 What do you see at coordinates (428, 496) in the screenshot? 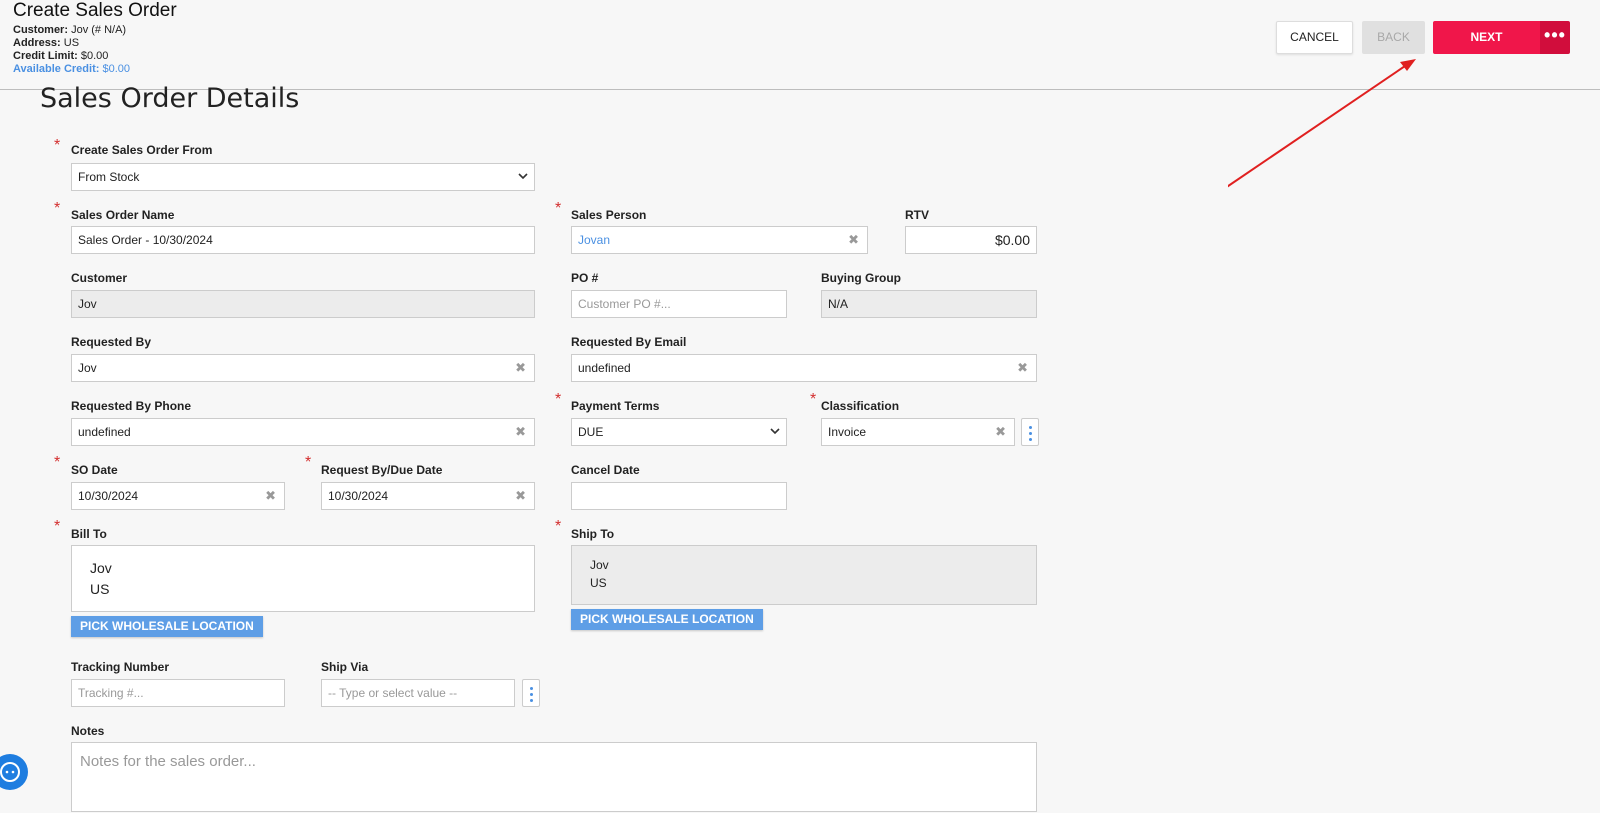
I see `due-date-input: 10/30/2024 ✖` at bounding box center [428, 496].